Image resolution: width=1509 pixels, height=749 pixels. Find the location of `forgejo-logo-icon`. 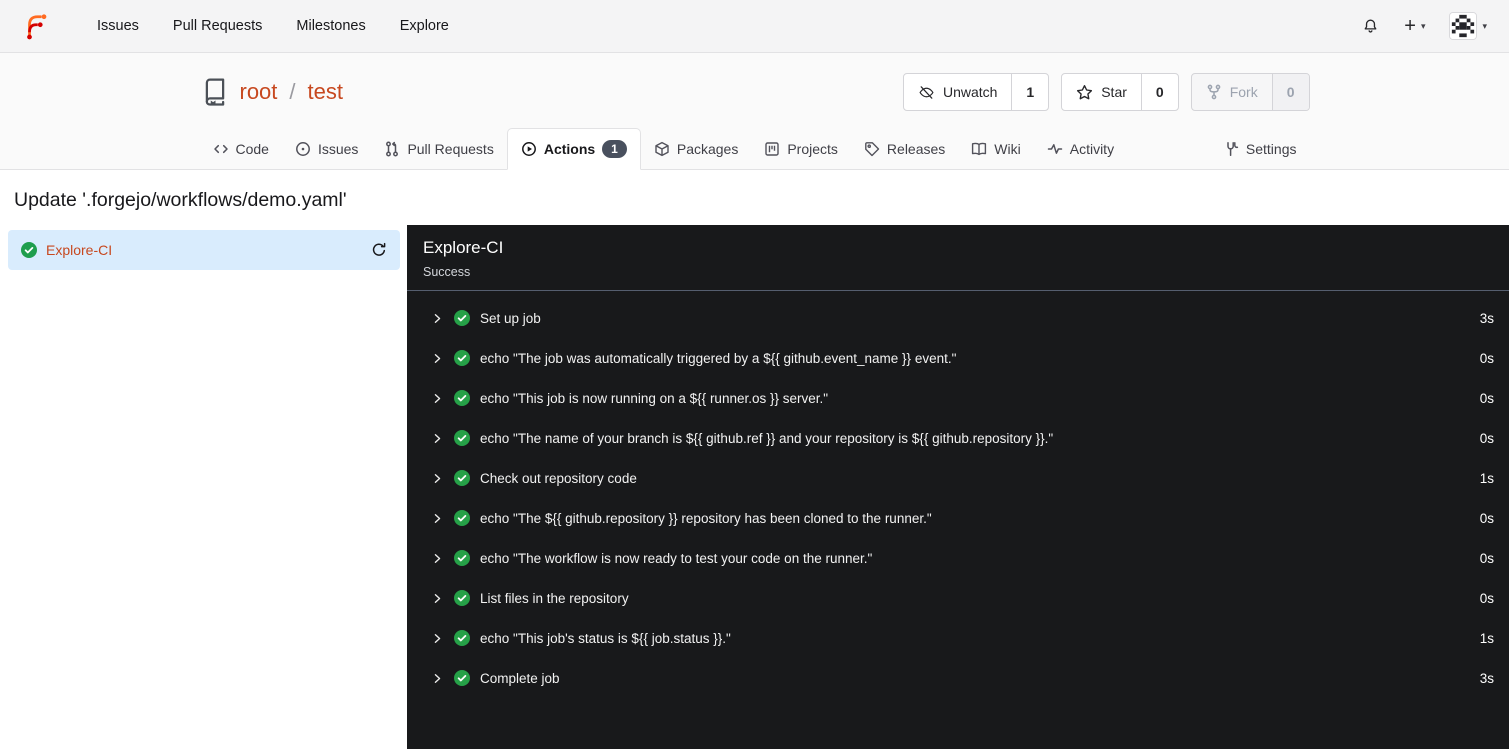

forgejo-logo-icon is located at coordinates (37, 26).